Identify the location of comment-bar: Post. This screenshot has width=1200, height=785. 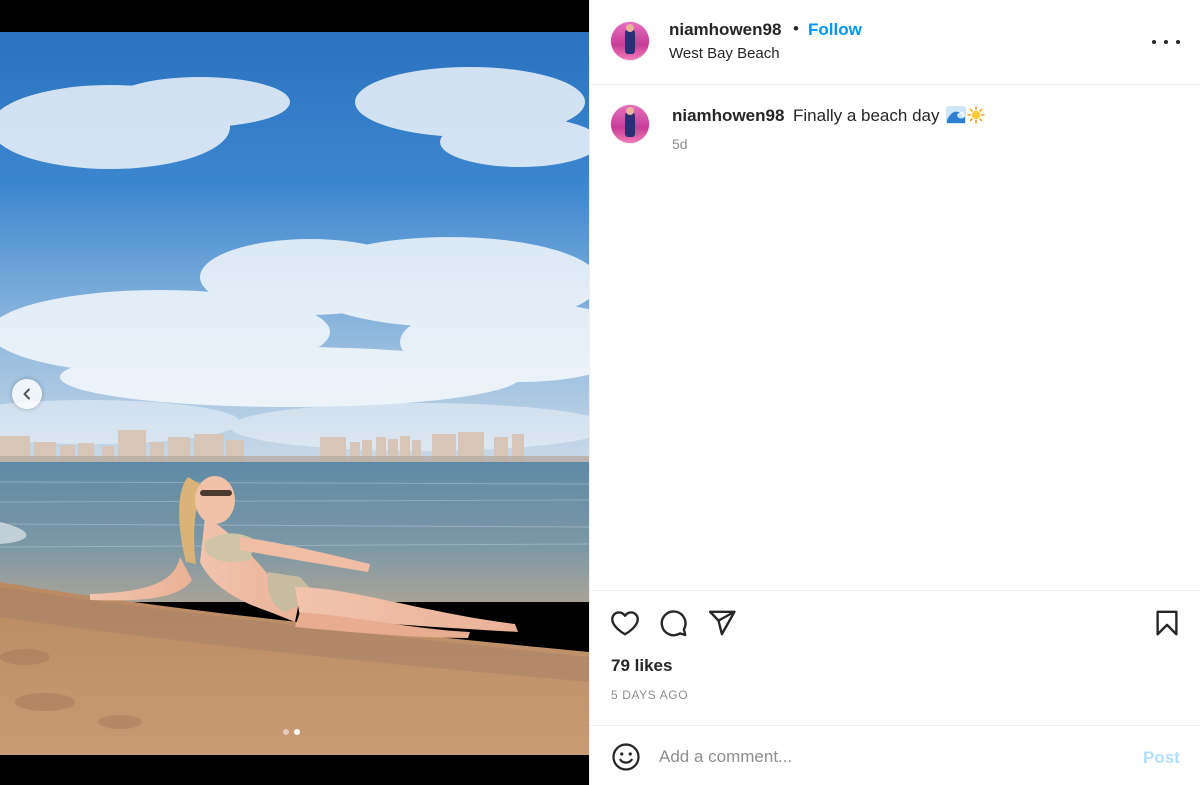
(895, 755).